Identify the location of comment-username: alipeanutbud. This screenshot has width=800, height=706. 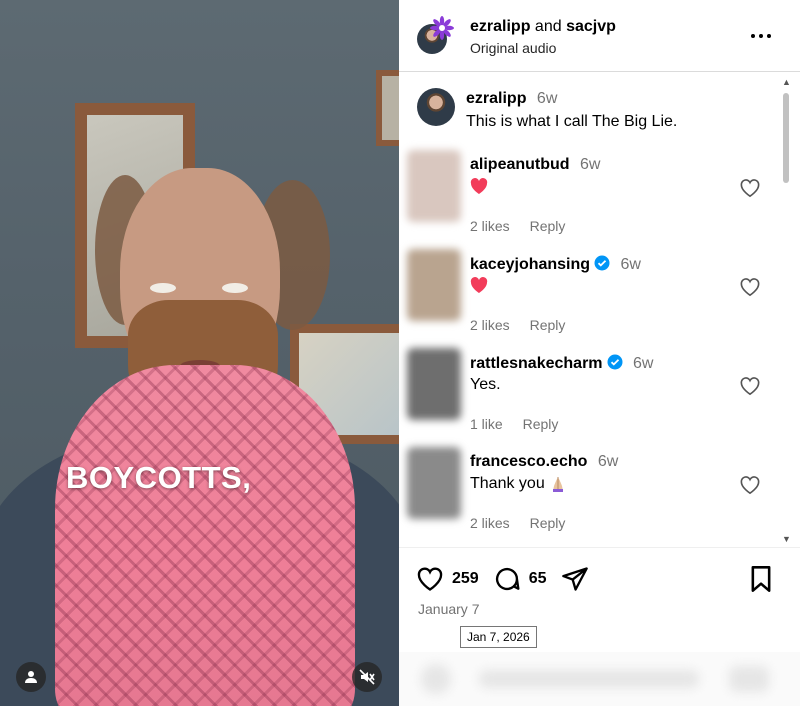
(520, 164).